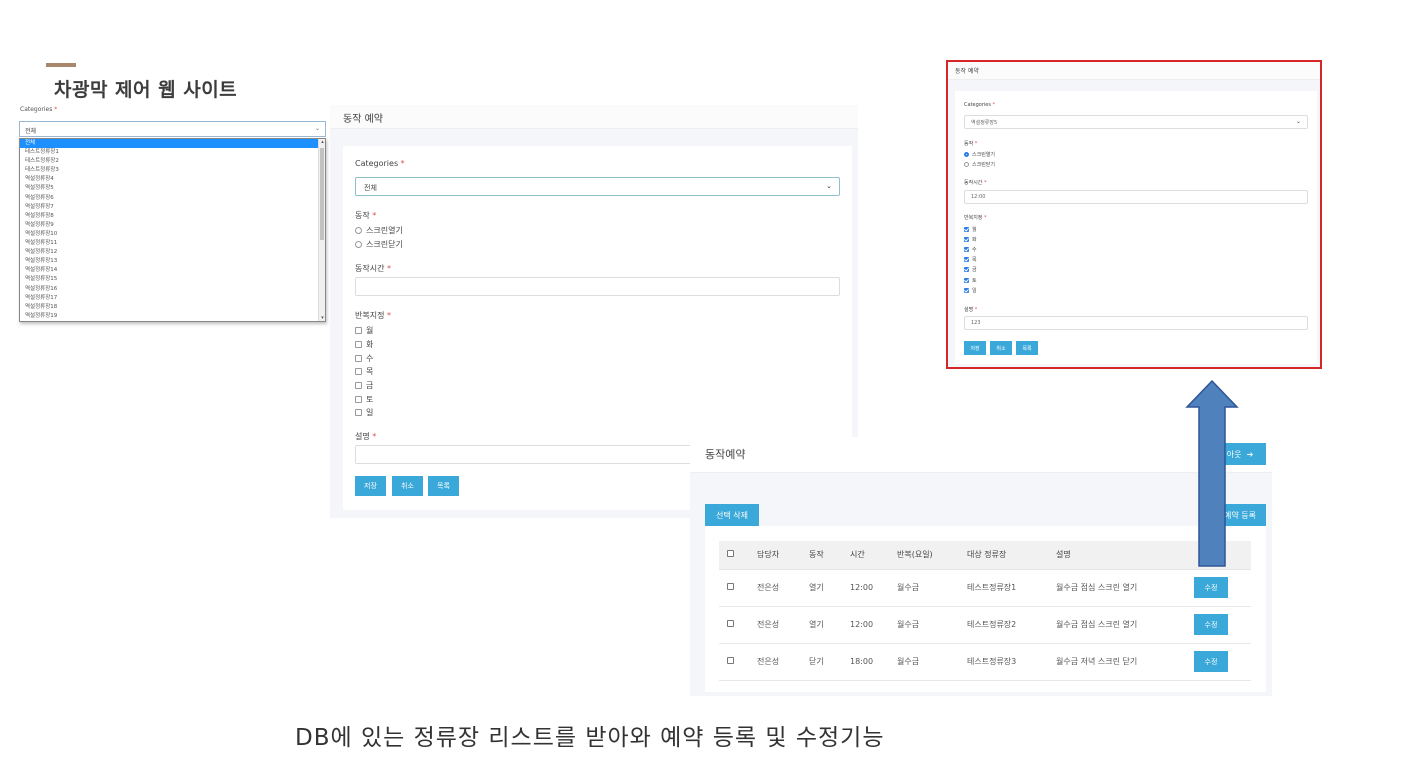  Describe the element at coordinates (1027, 348) in the screenshot. I see `filled-list-button: 목록` at that location.